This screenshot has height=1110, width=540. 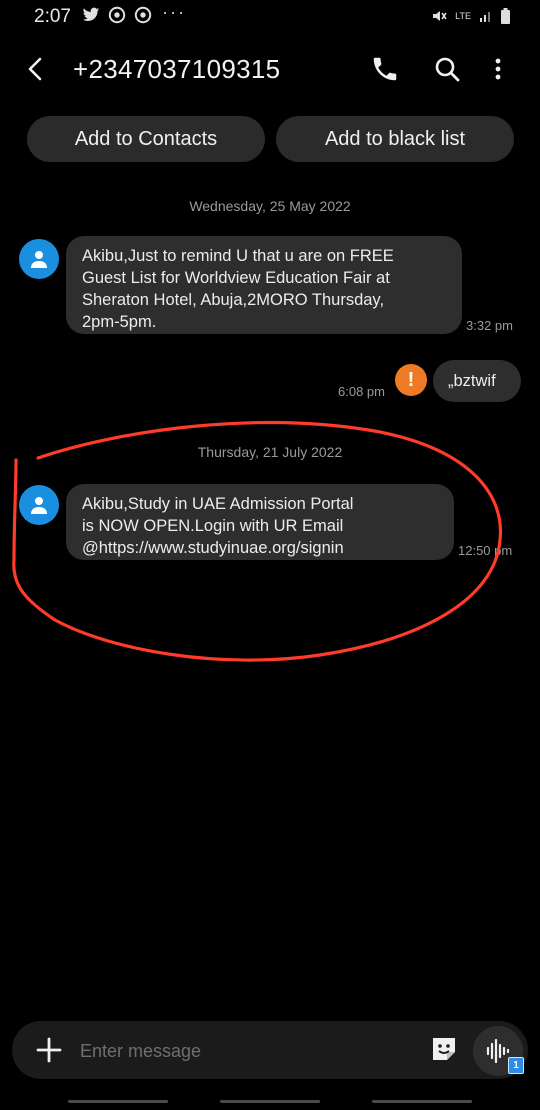 I want to click on message-composer, so click(x=270, y=1050).